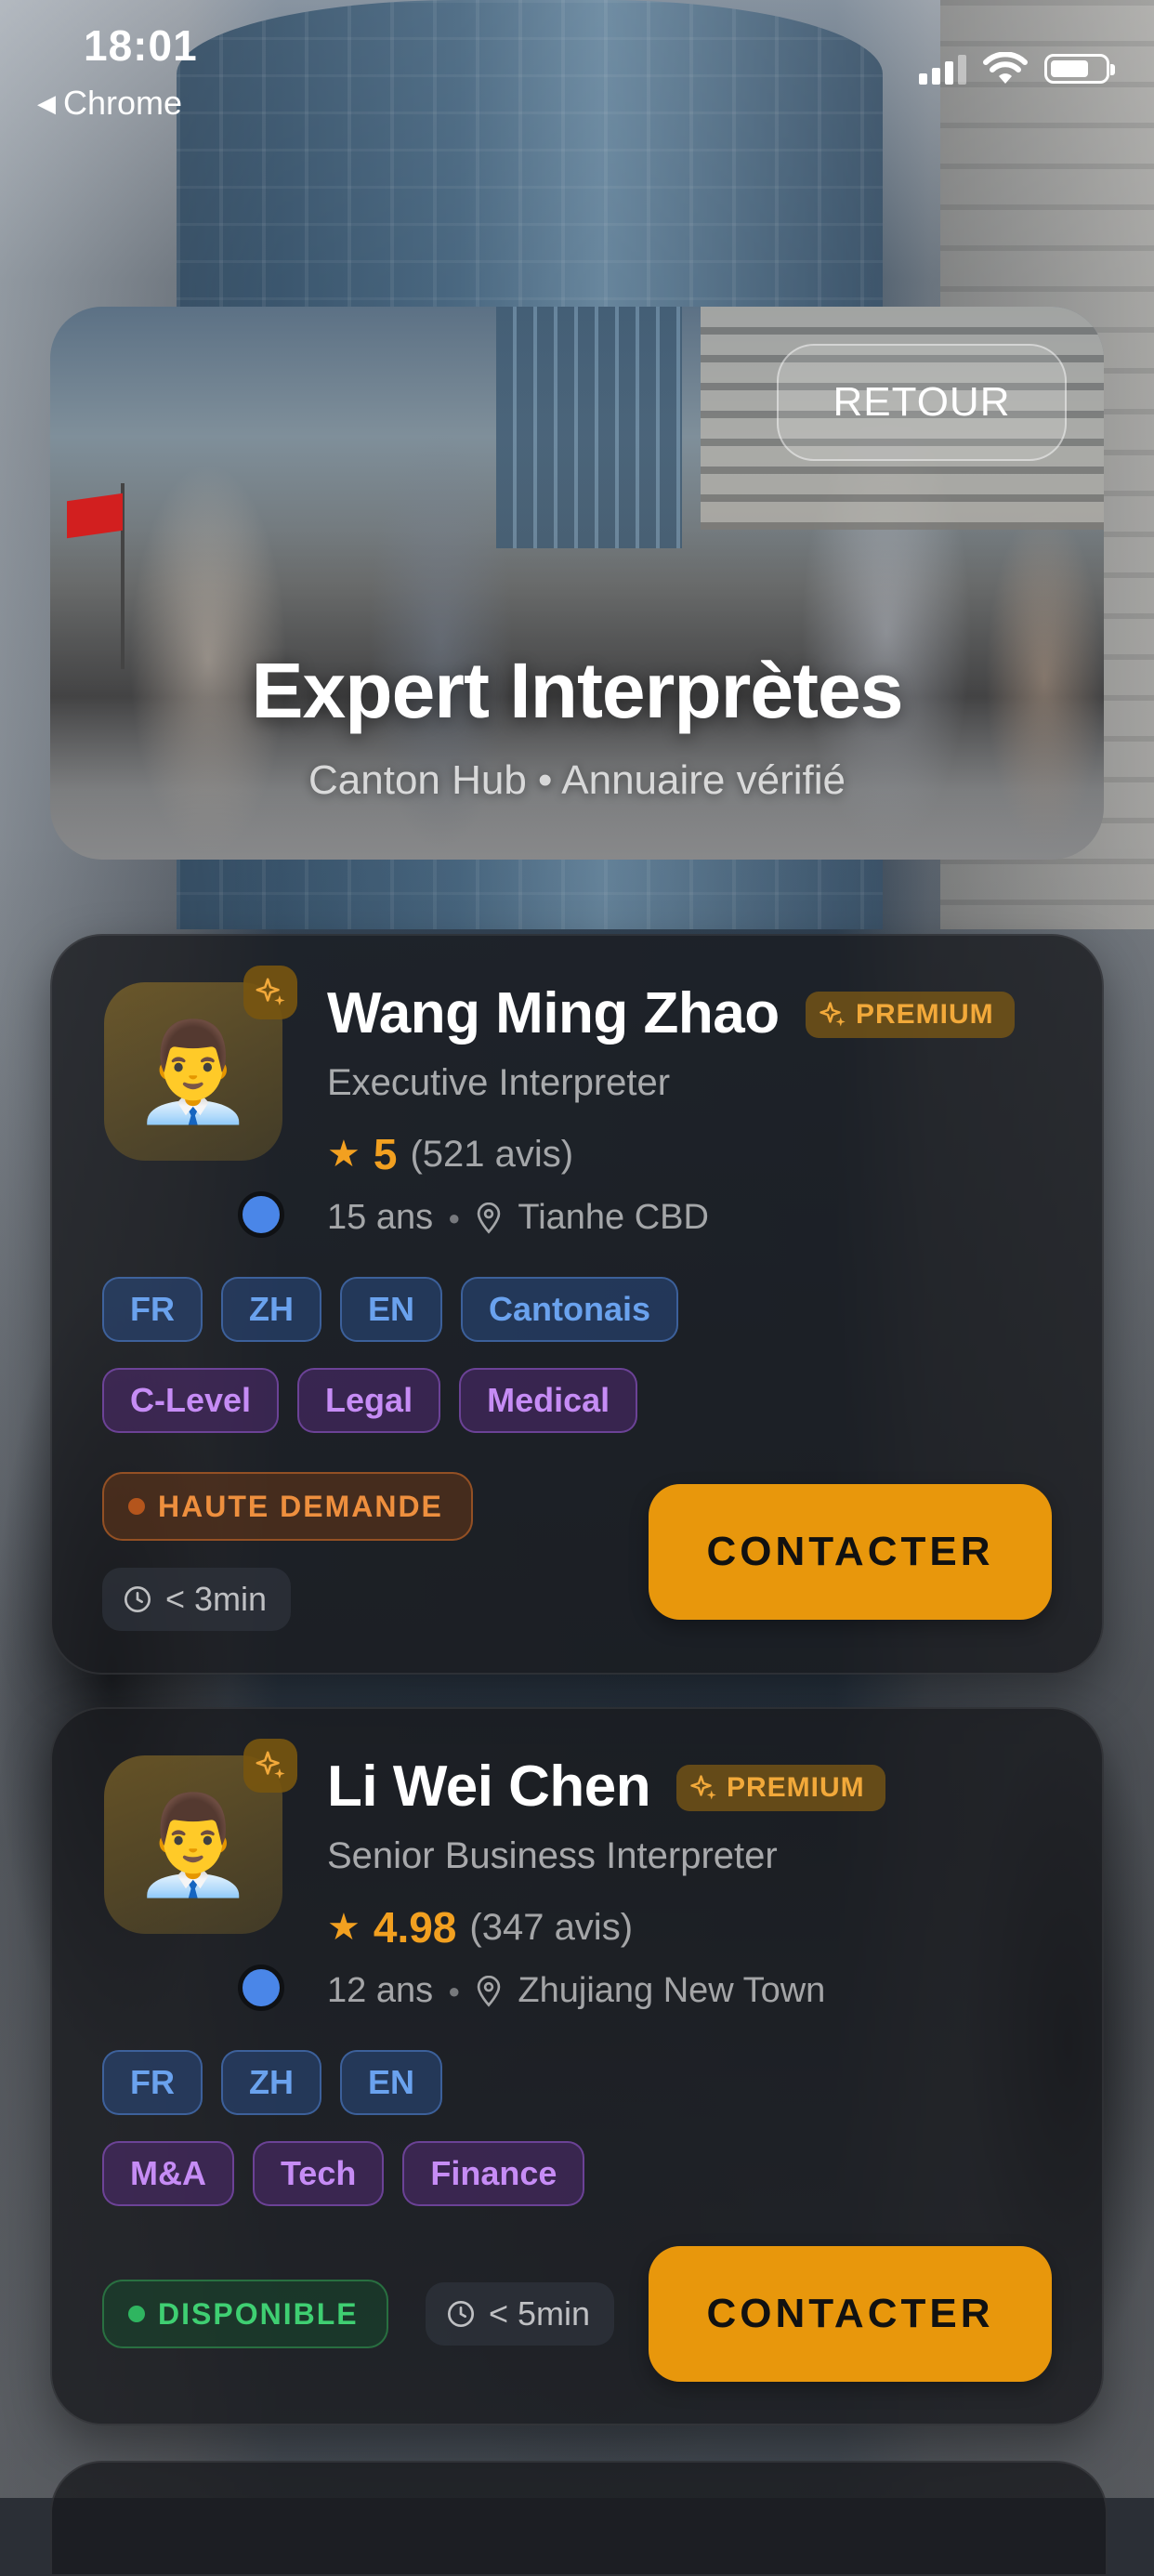 The width and height of the screenshot is (1154, 2576). I want to click on interpreter-meta: 12 ans ● Zhujiang New Town, so click(576, 1991).